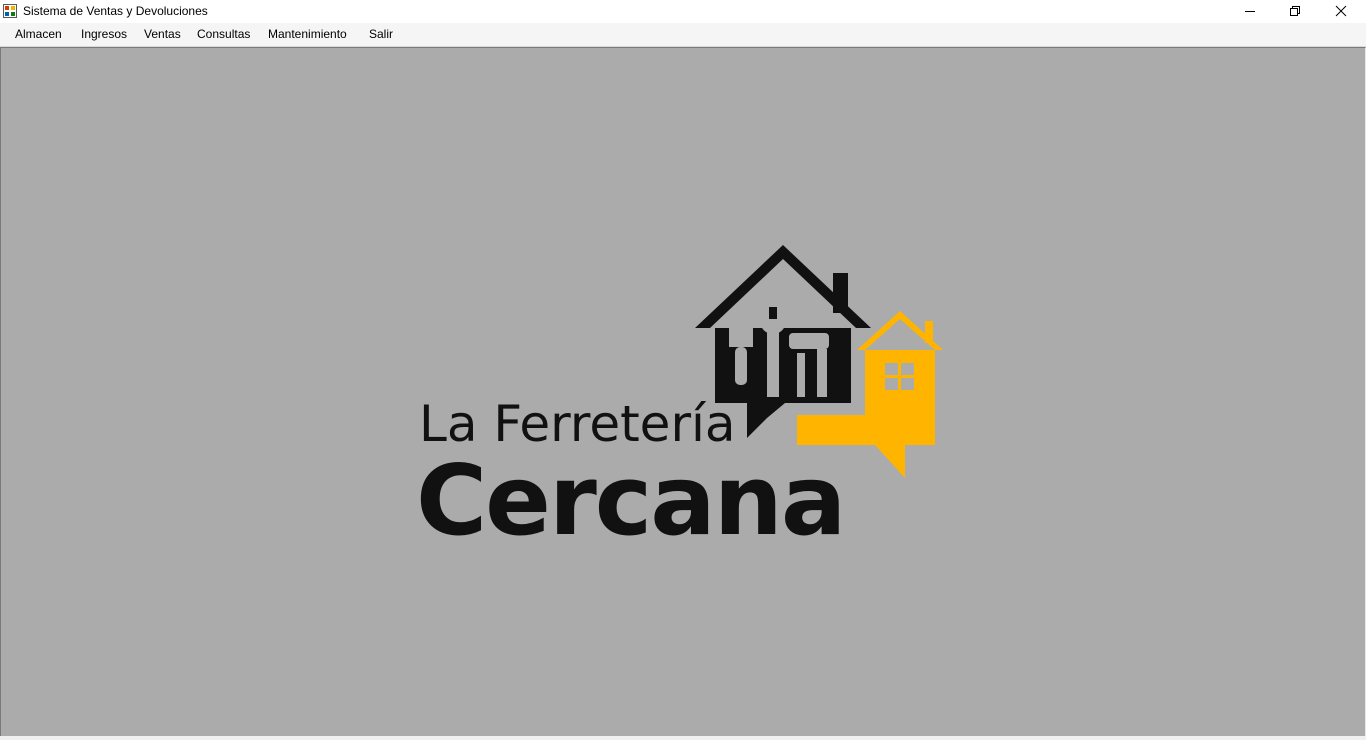  I want to click on minimize-button, so click(1250, 11).